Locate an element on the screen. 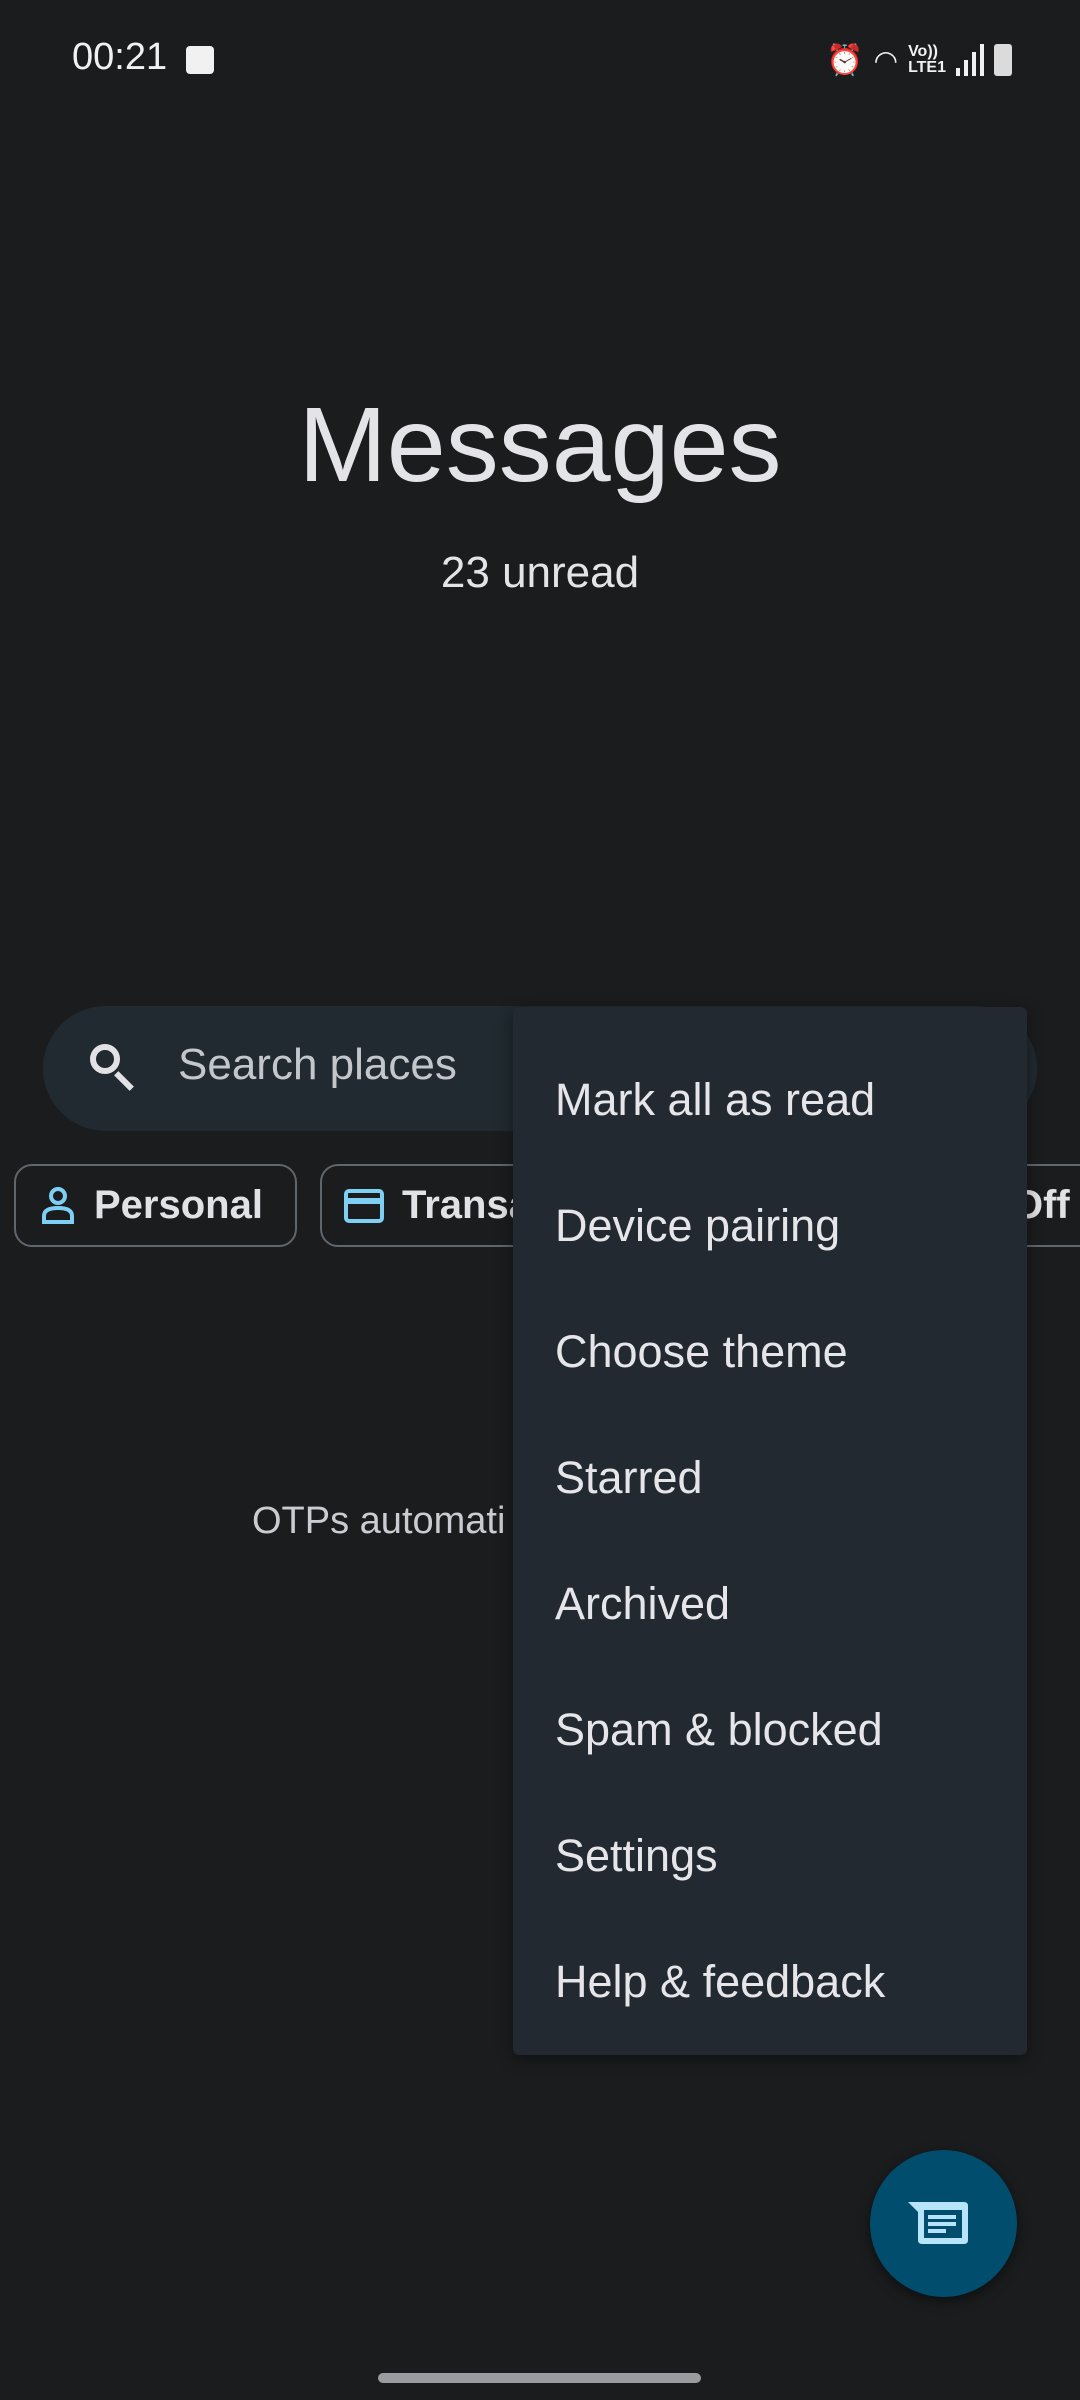  volte-icon: Vo)) LTE1 is located at coordinates (927, 60).